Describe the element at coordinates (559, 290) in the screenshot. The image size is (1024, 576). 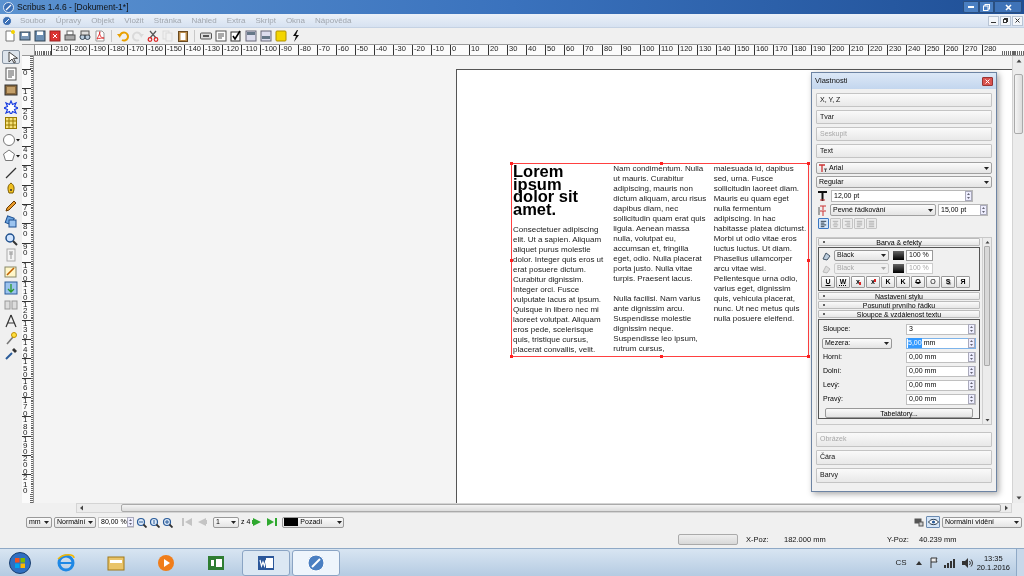
I see `paragraph: Consectetuer adipiscing elit. Ut a sapien. Aliquam aliquet purus molestie dolor. Integer quis eros ut erat posuere dictum. Curabitur dignissim. Integer orci. Fusce vulputate lacus at ipsum. Quisque in libero nec mi laoreet volutpat. Aliquam eros pede, scelerisque quis, tristique cursus, placerat convallis, velit.` at that location.